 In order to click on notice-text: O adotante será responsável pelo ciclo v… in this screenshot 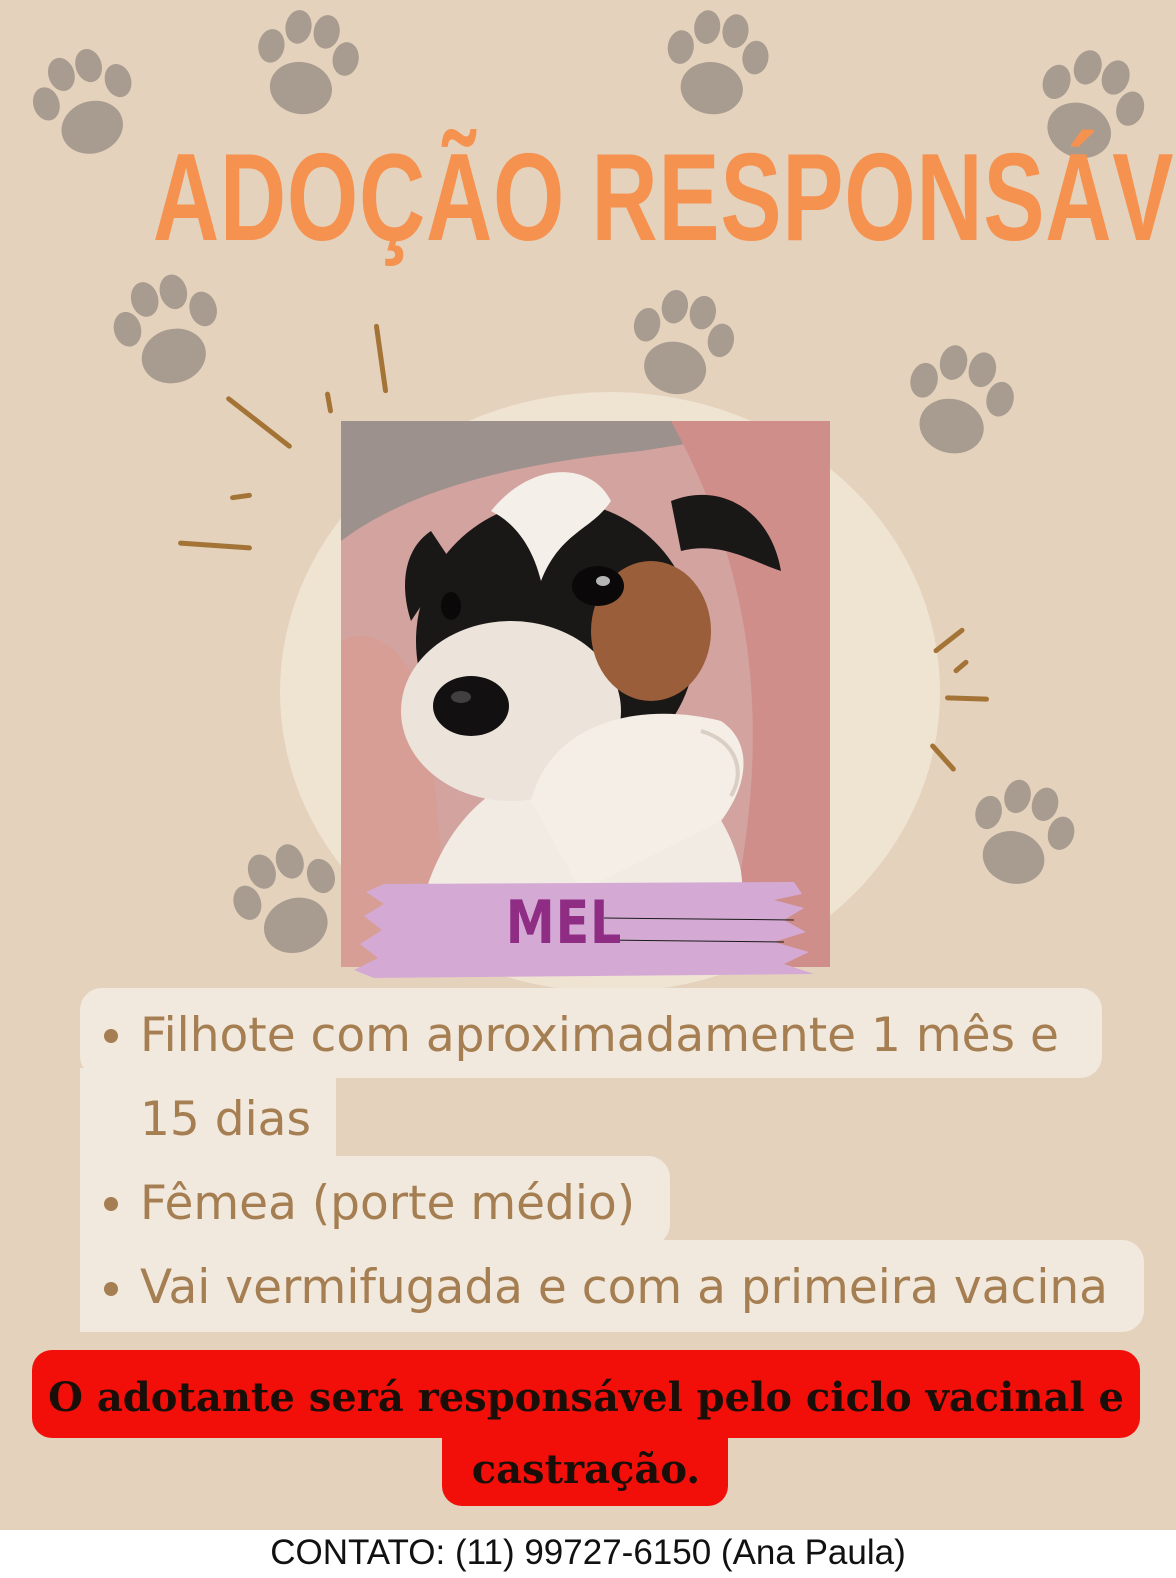, I will do `click(586, 1434)`.